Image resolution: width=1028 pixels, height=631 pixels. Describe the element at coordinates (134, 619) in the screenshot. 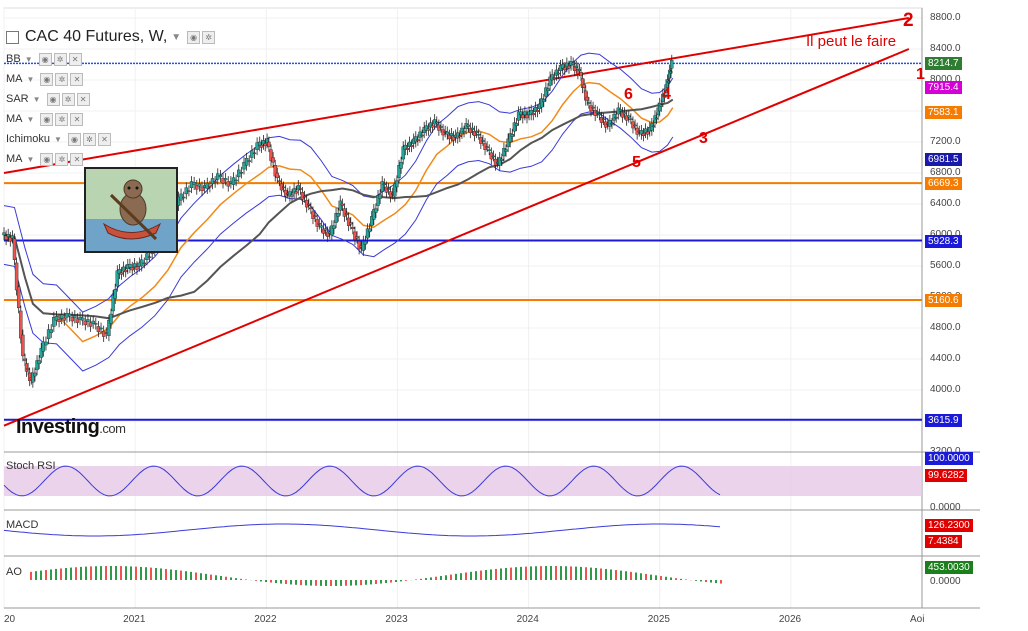

I see `x-tick-label-1: 2021` at that location.